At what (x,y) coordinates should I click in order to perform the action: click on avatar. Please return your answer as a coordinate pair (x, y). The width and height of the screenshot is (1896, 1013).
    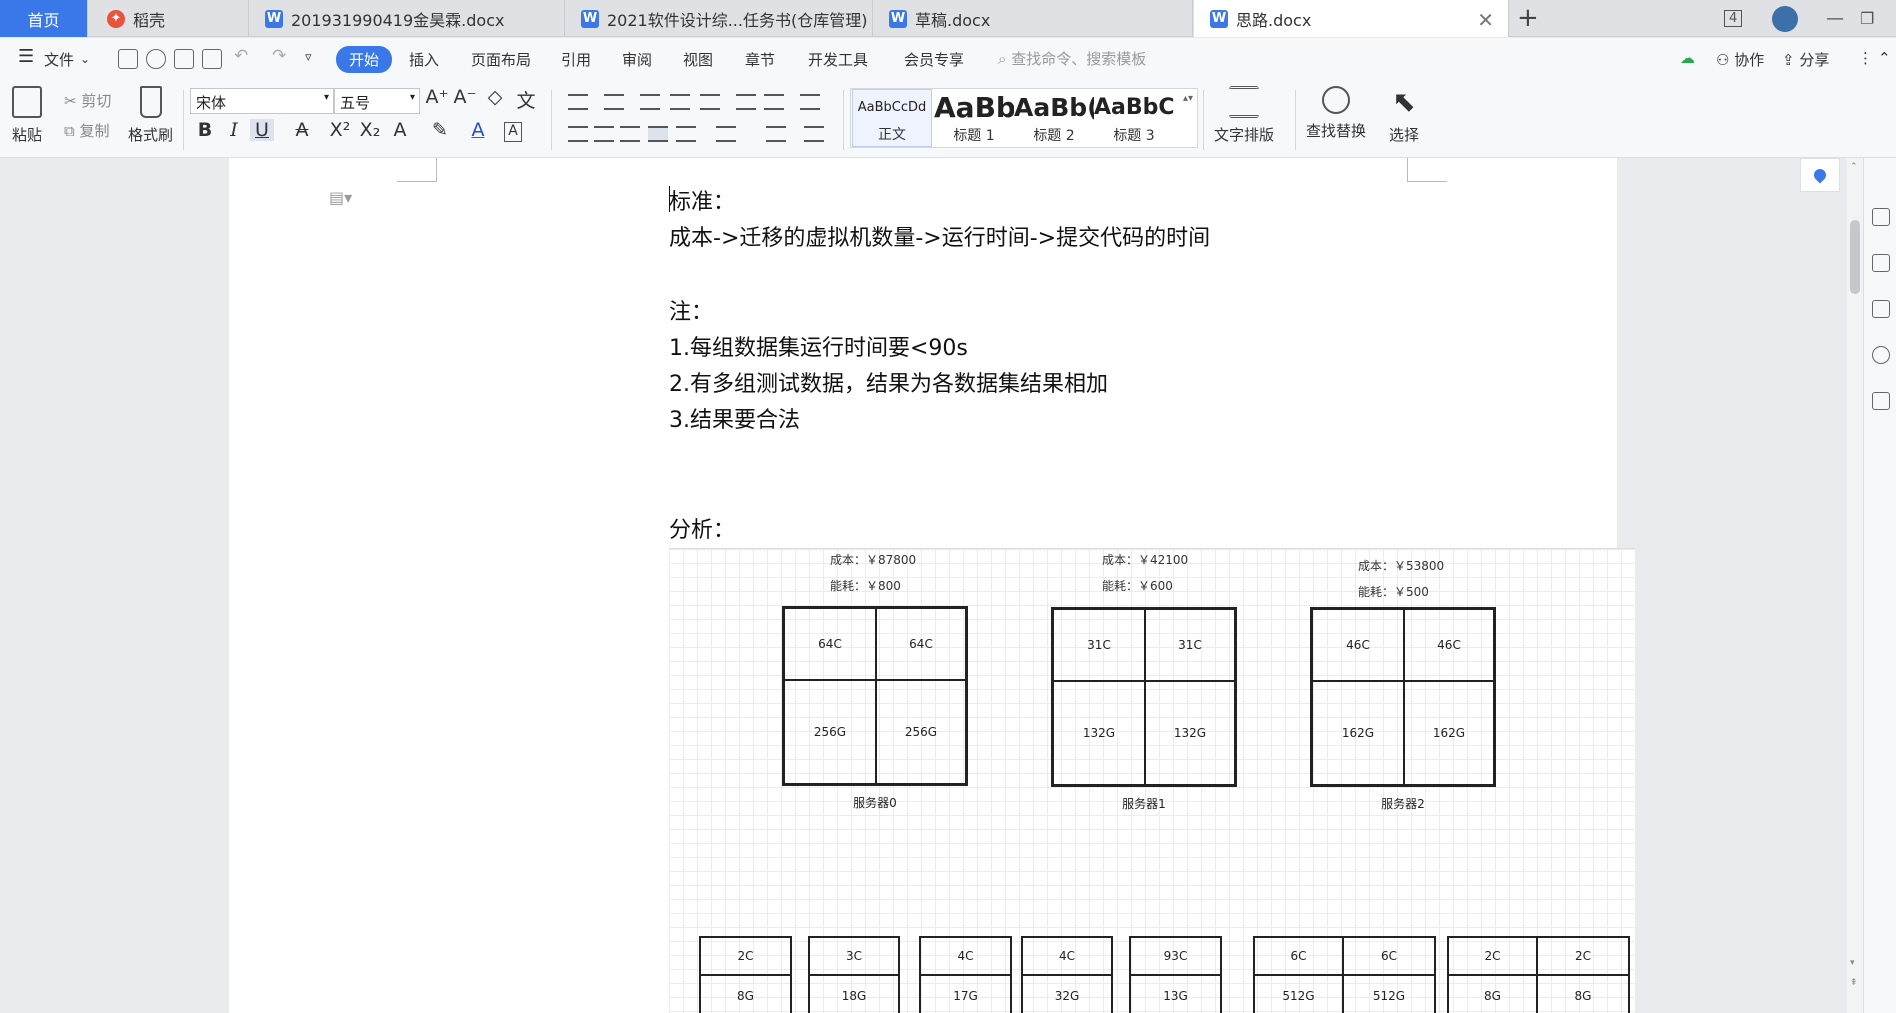
    Looking at the image, I should click on (1785, 18).